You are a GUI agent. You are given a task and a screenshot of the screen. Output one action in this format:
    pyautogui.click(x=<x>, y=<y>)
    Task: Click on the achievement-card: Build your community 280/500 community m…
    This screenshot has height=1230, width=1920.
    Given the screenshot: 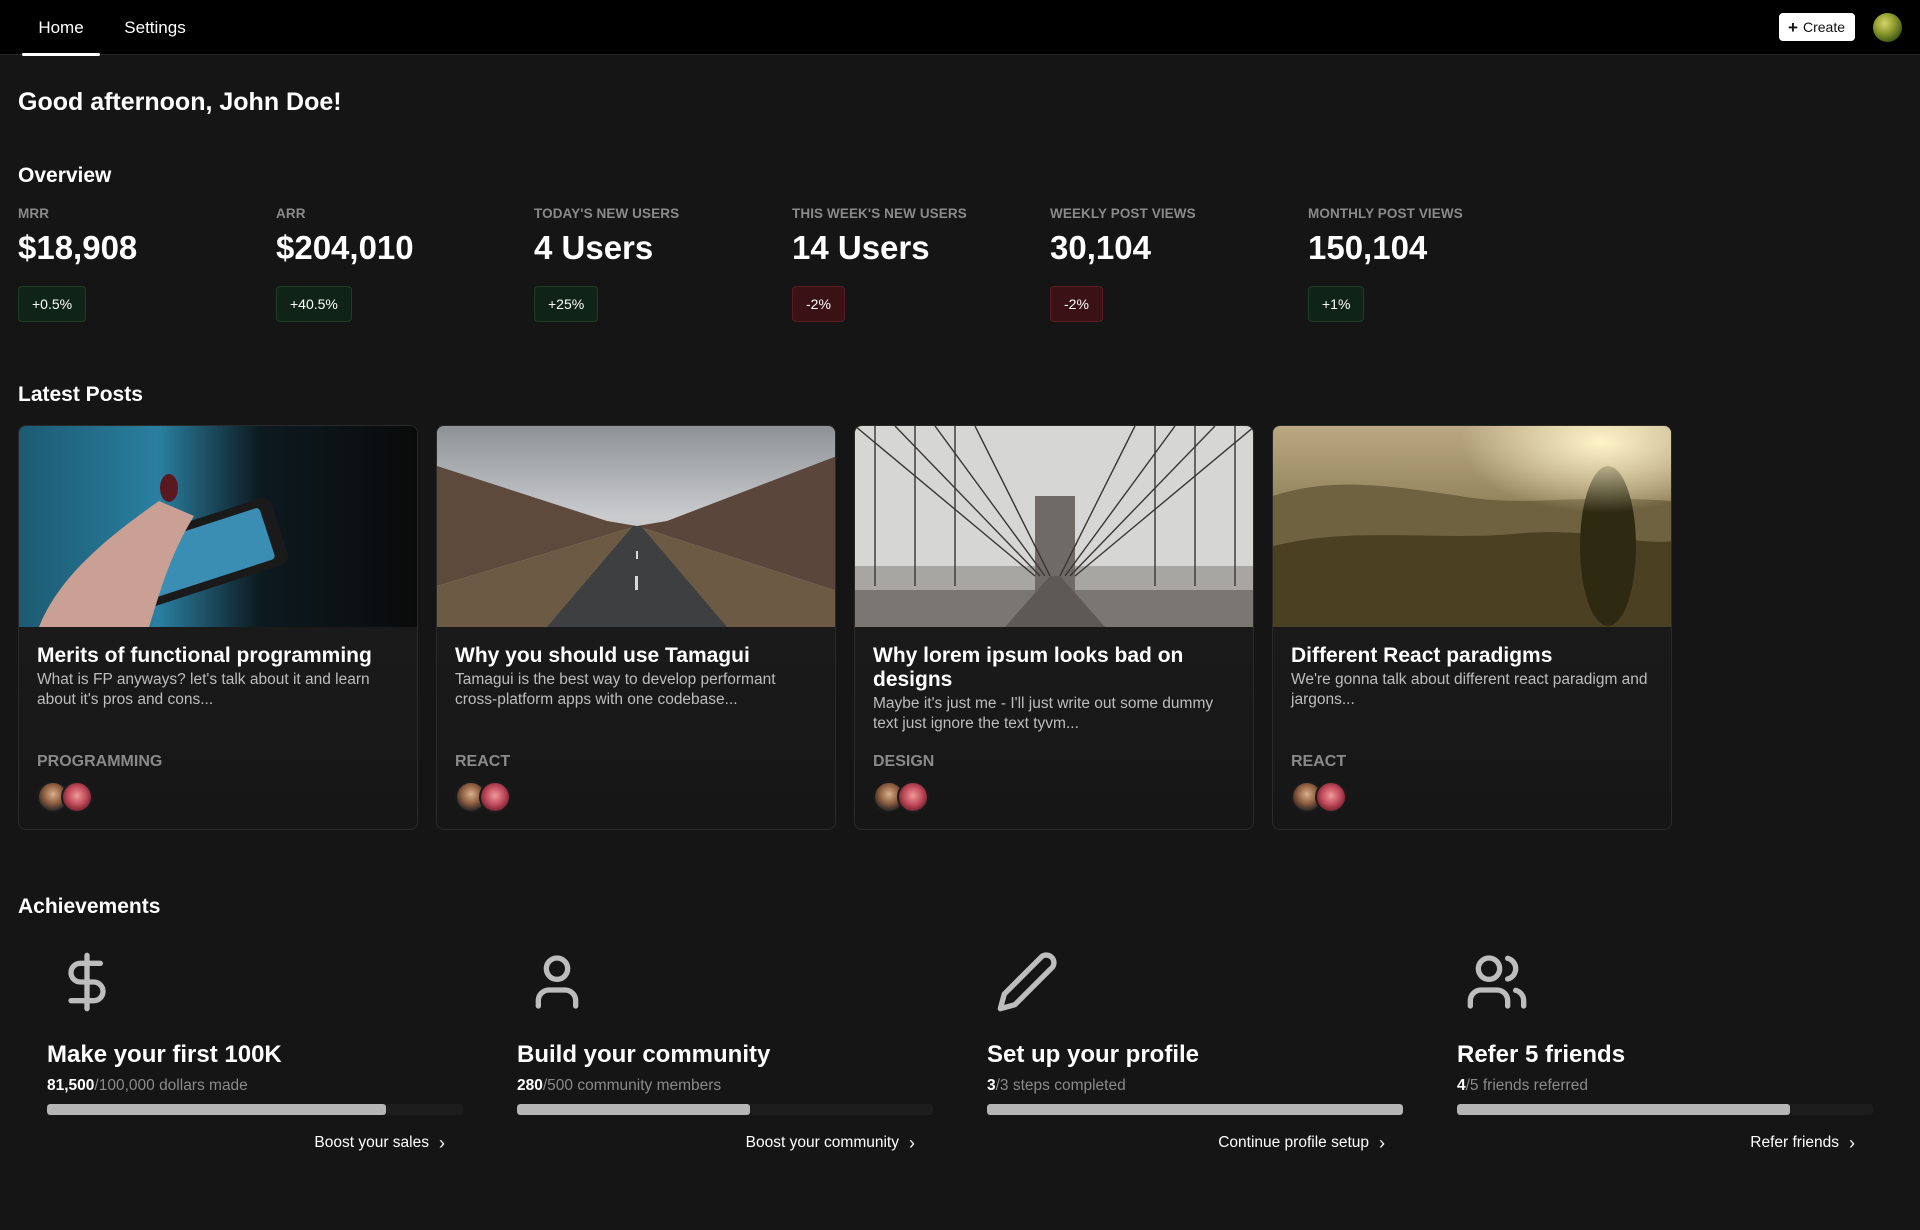 What is the action you would take?
    pyautogui.click(x=727, y=1051)
    